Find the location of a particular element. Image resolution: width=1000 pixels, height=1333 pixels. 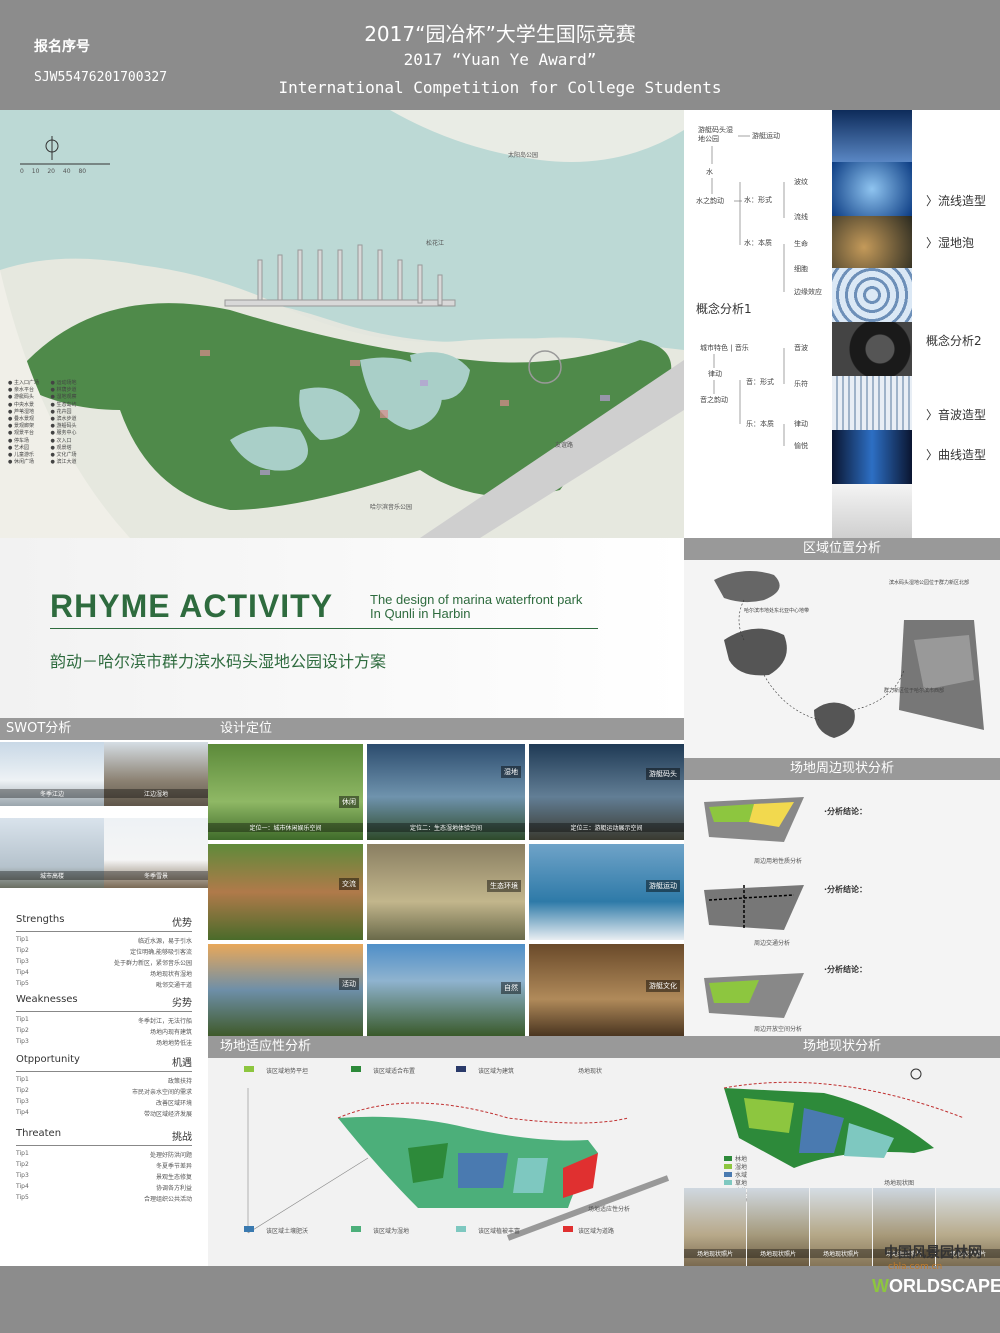

scale-20: 20 is located at coordinates (51, 171).